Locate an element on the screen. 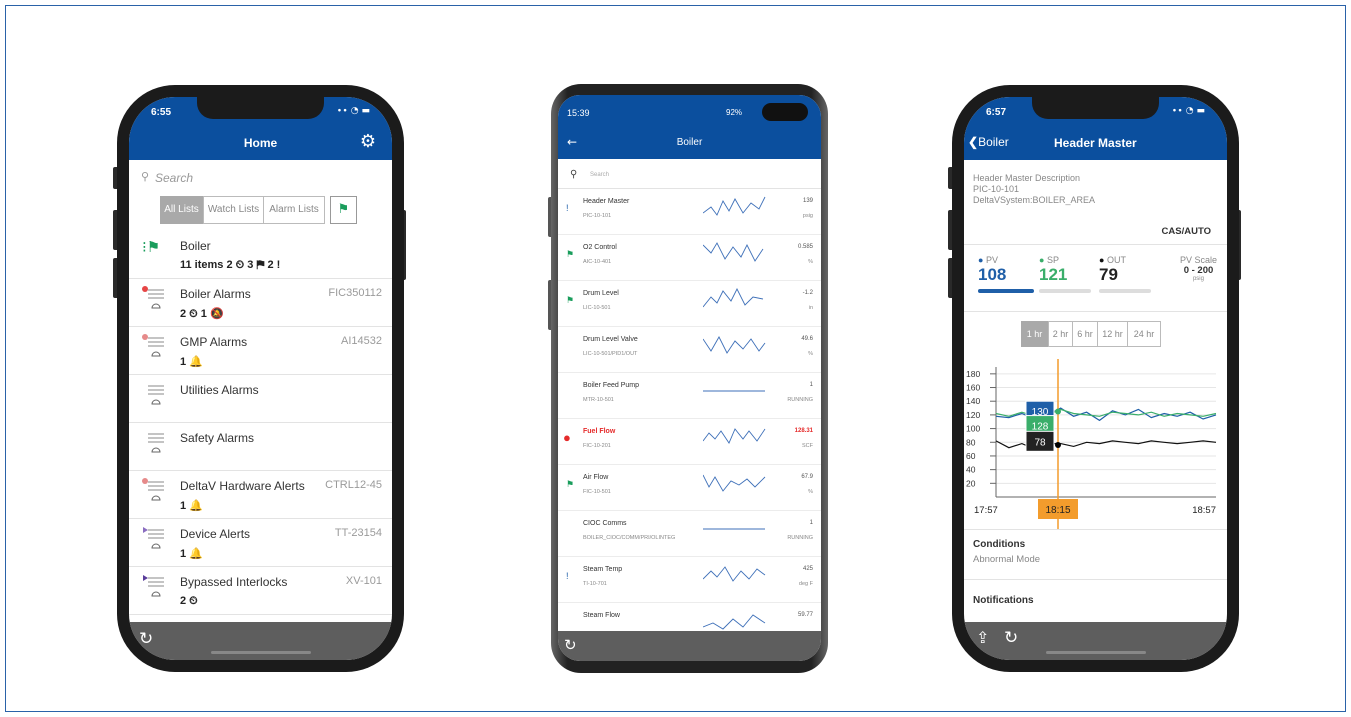 The image size is (1351, 717). parameter-tag: MTR-10-501 is located at coordinates (598, 400).